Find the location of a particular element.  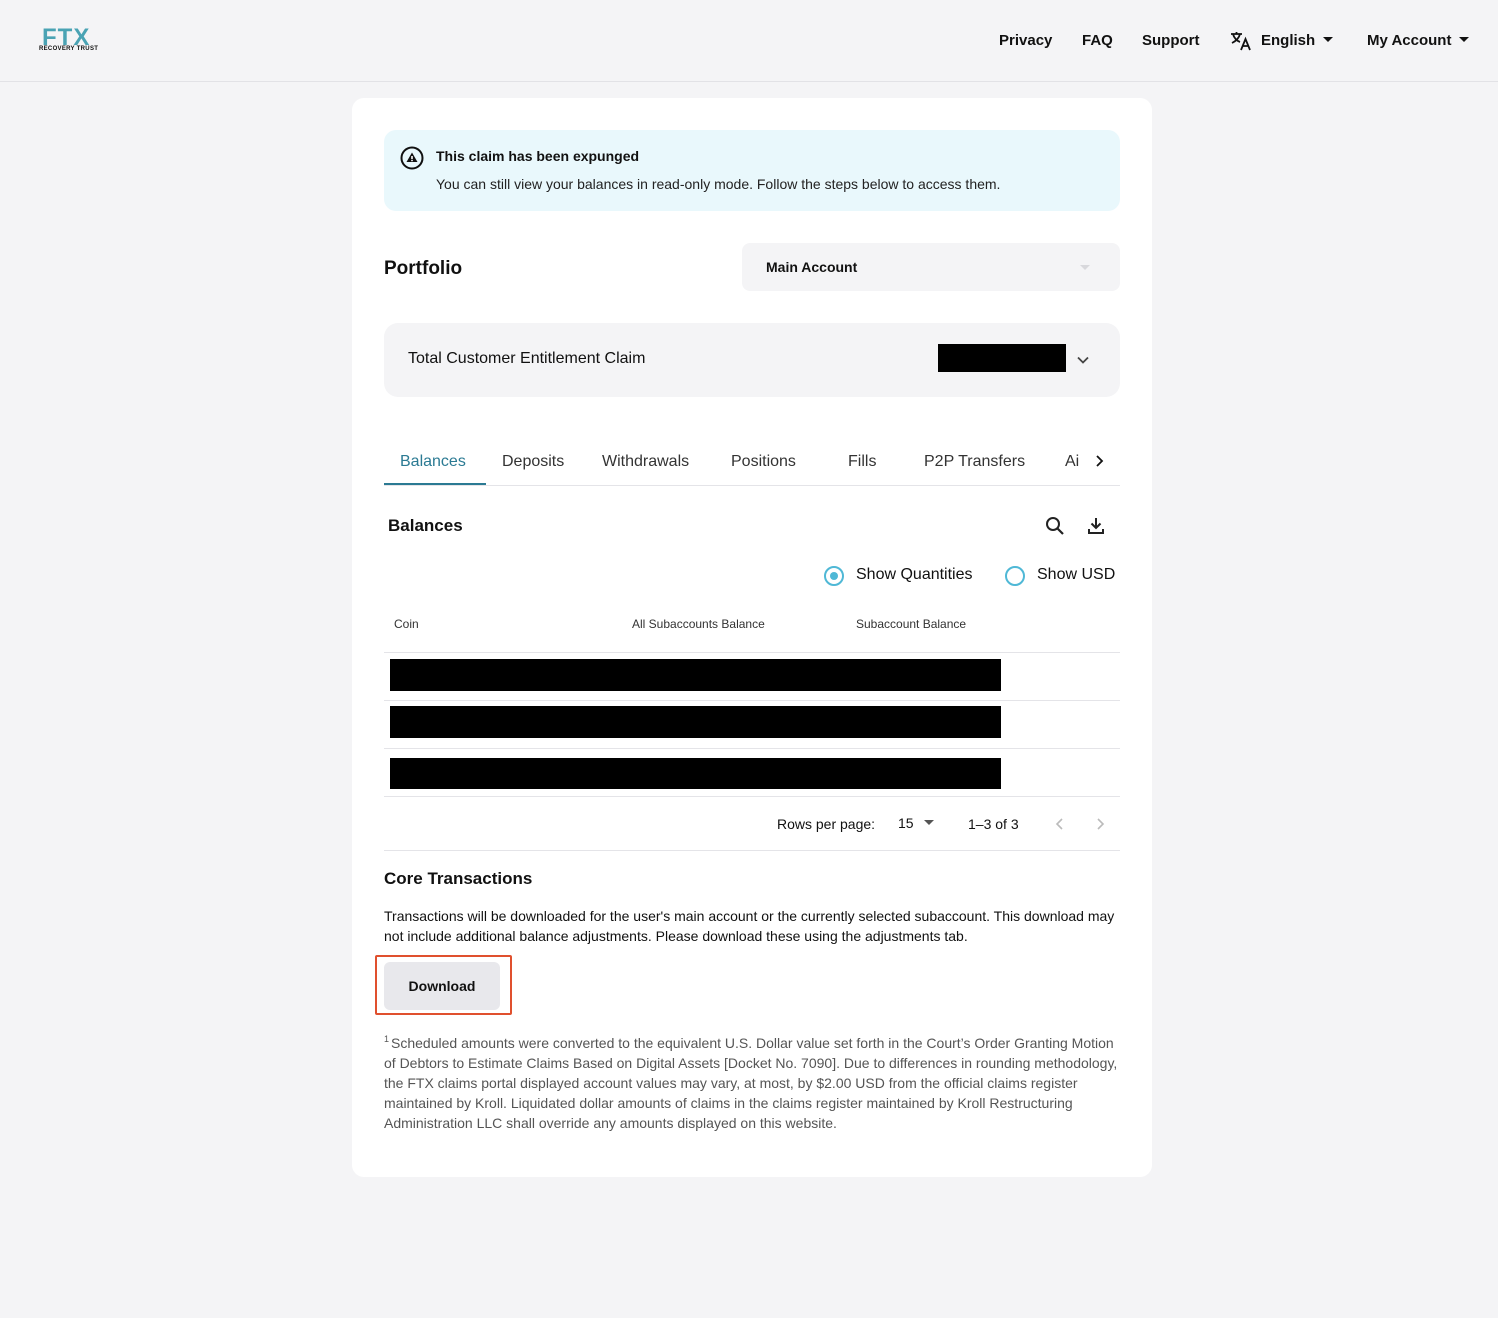

show-usd-label: Show USD is located at coordinates (1076, 574).